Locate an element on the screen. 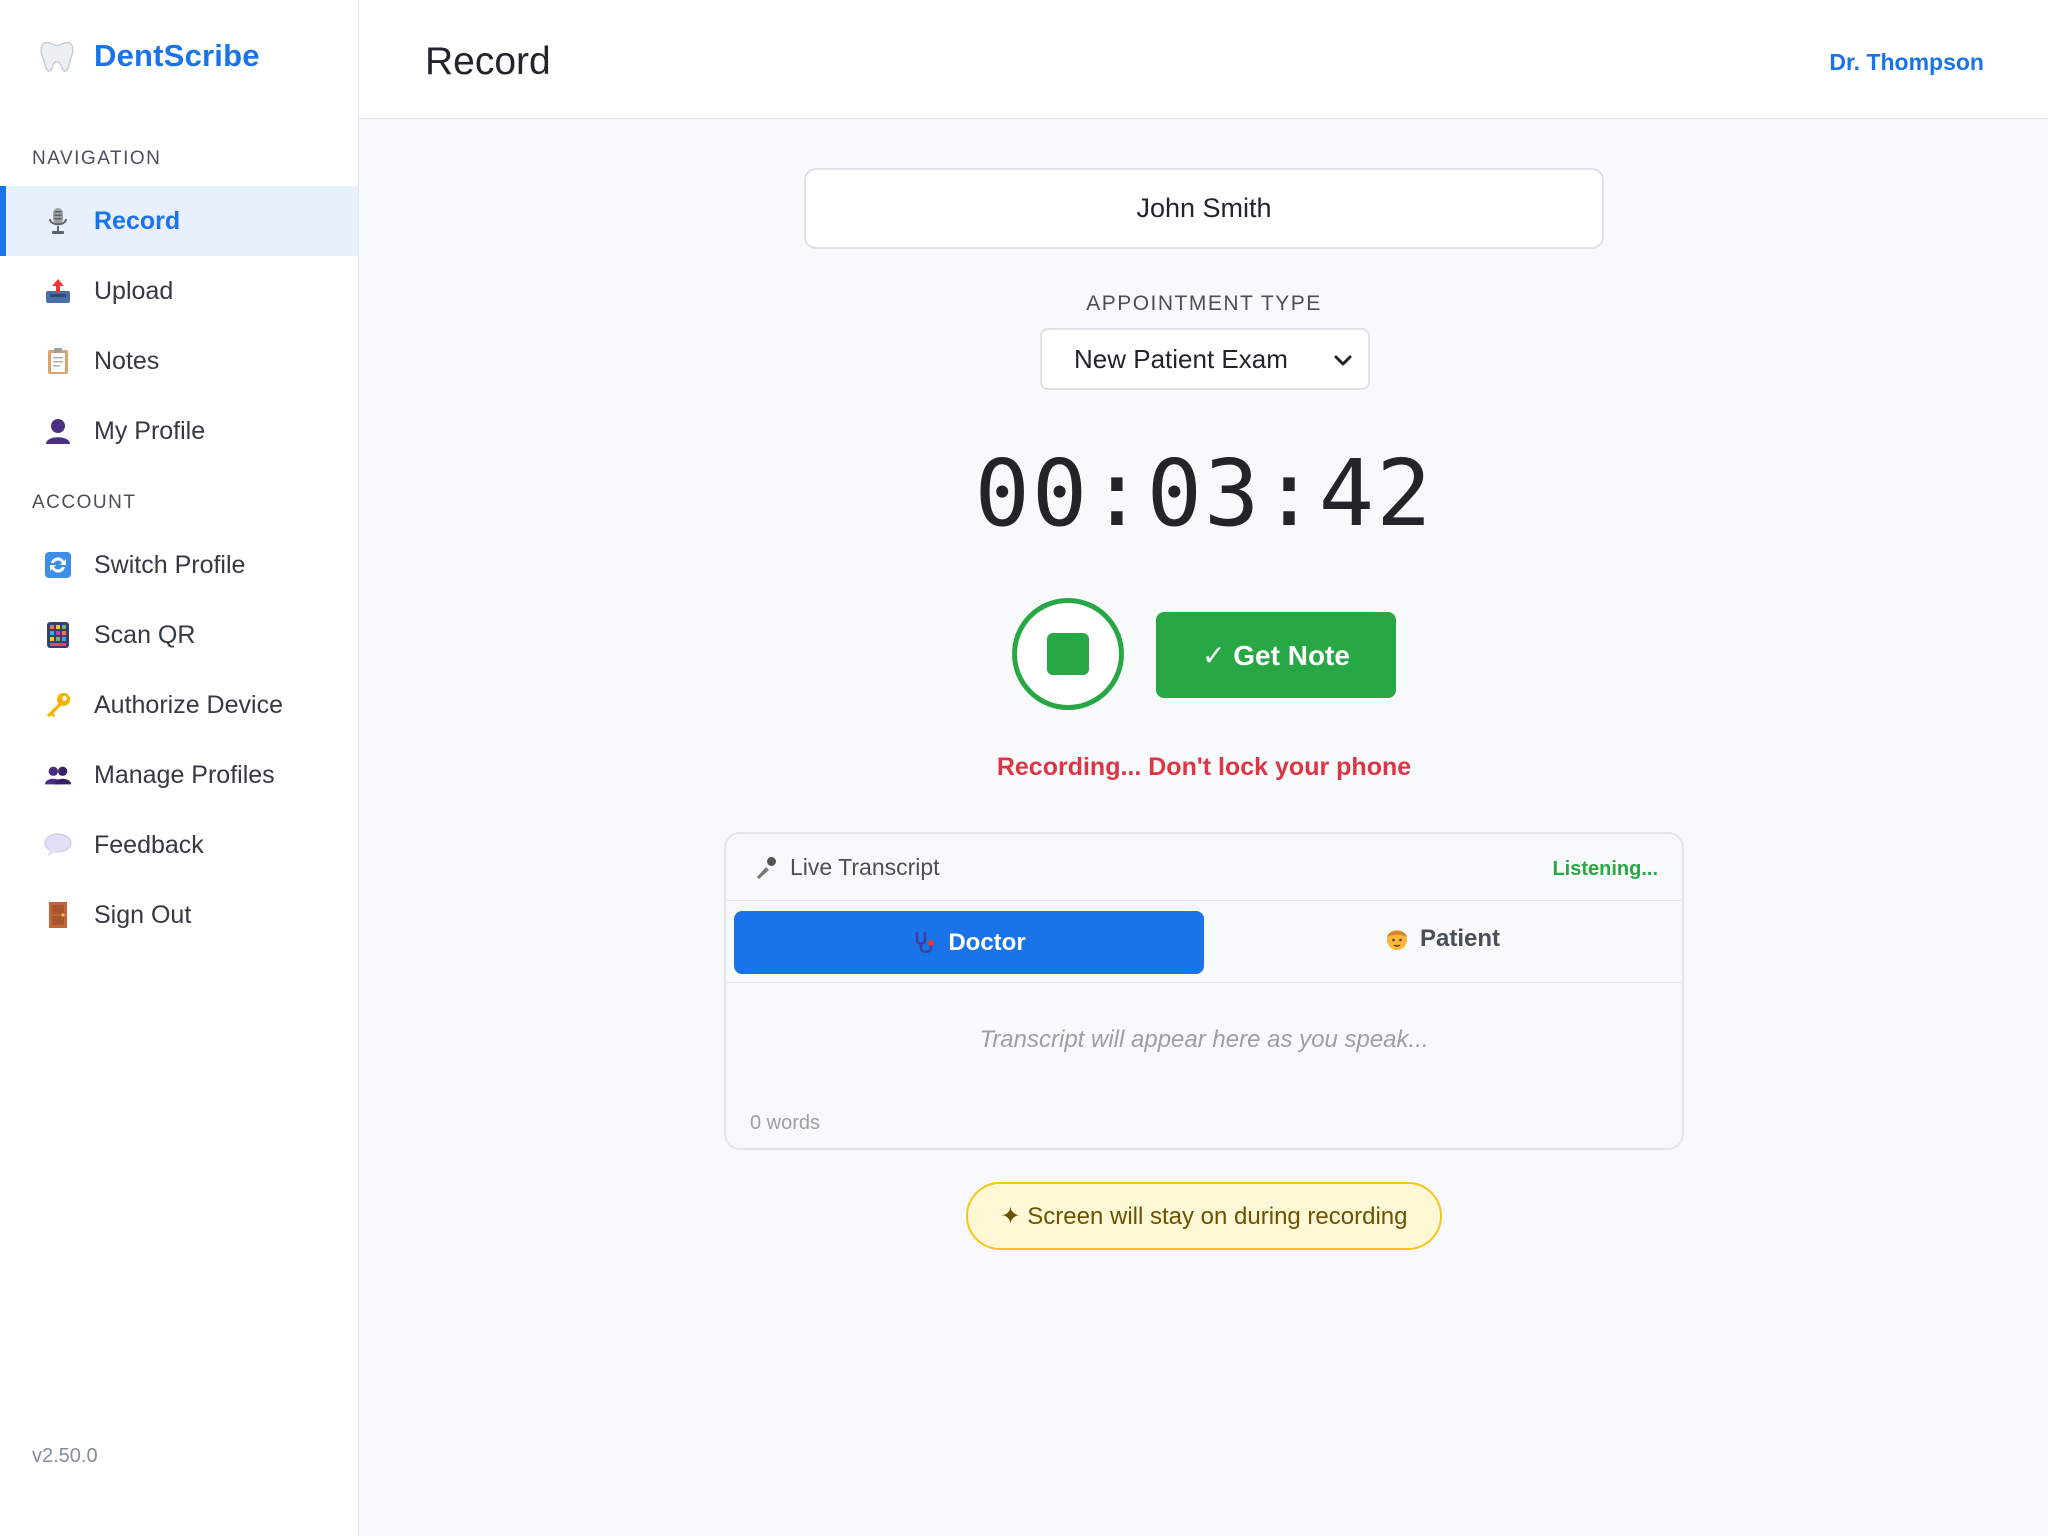  sidebar-item-feedback: Feedback is located at coordinates (179, 845).